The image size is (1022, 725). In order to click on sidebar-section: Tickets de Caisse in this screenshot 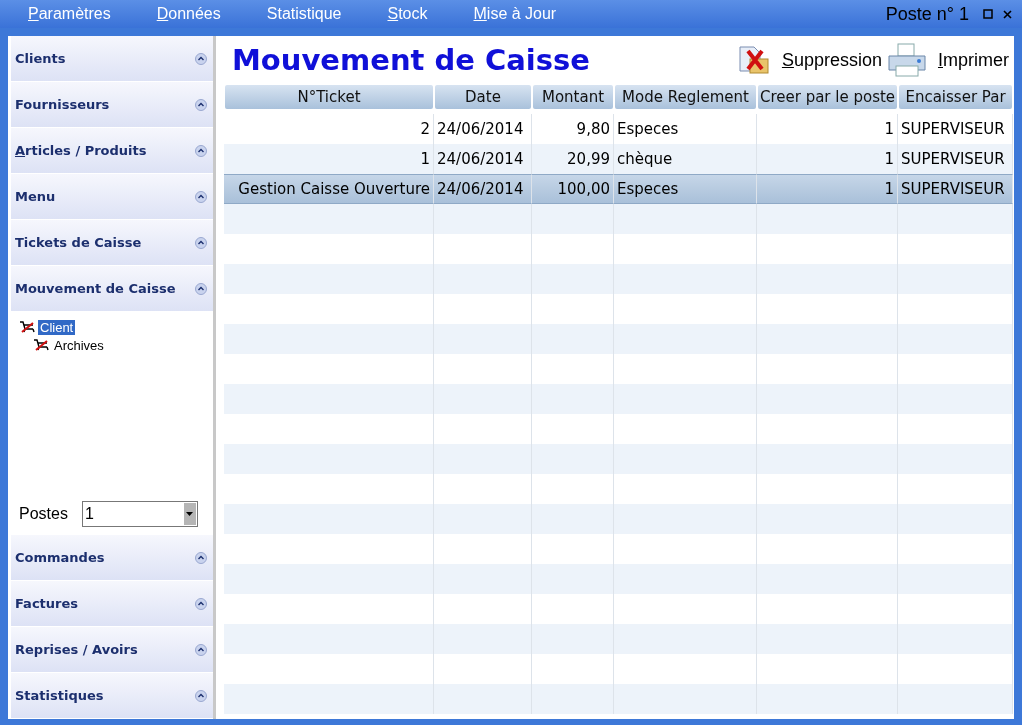, I will do `click(112, 243)`.